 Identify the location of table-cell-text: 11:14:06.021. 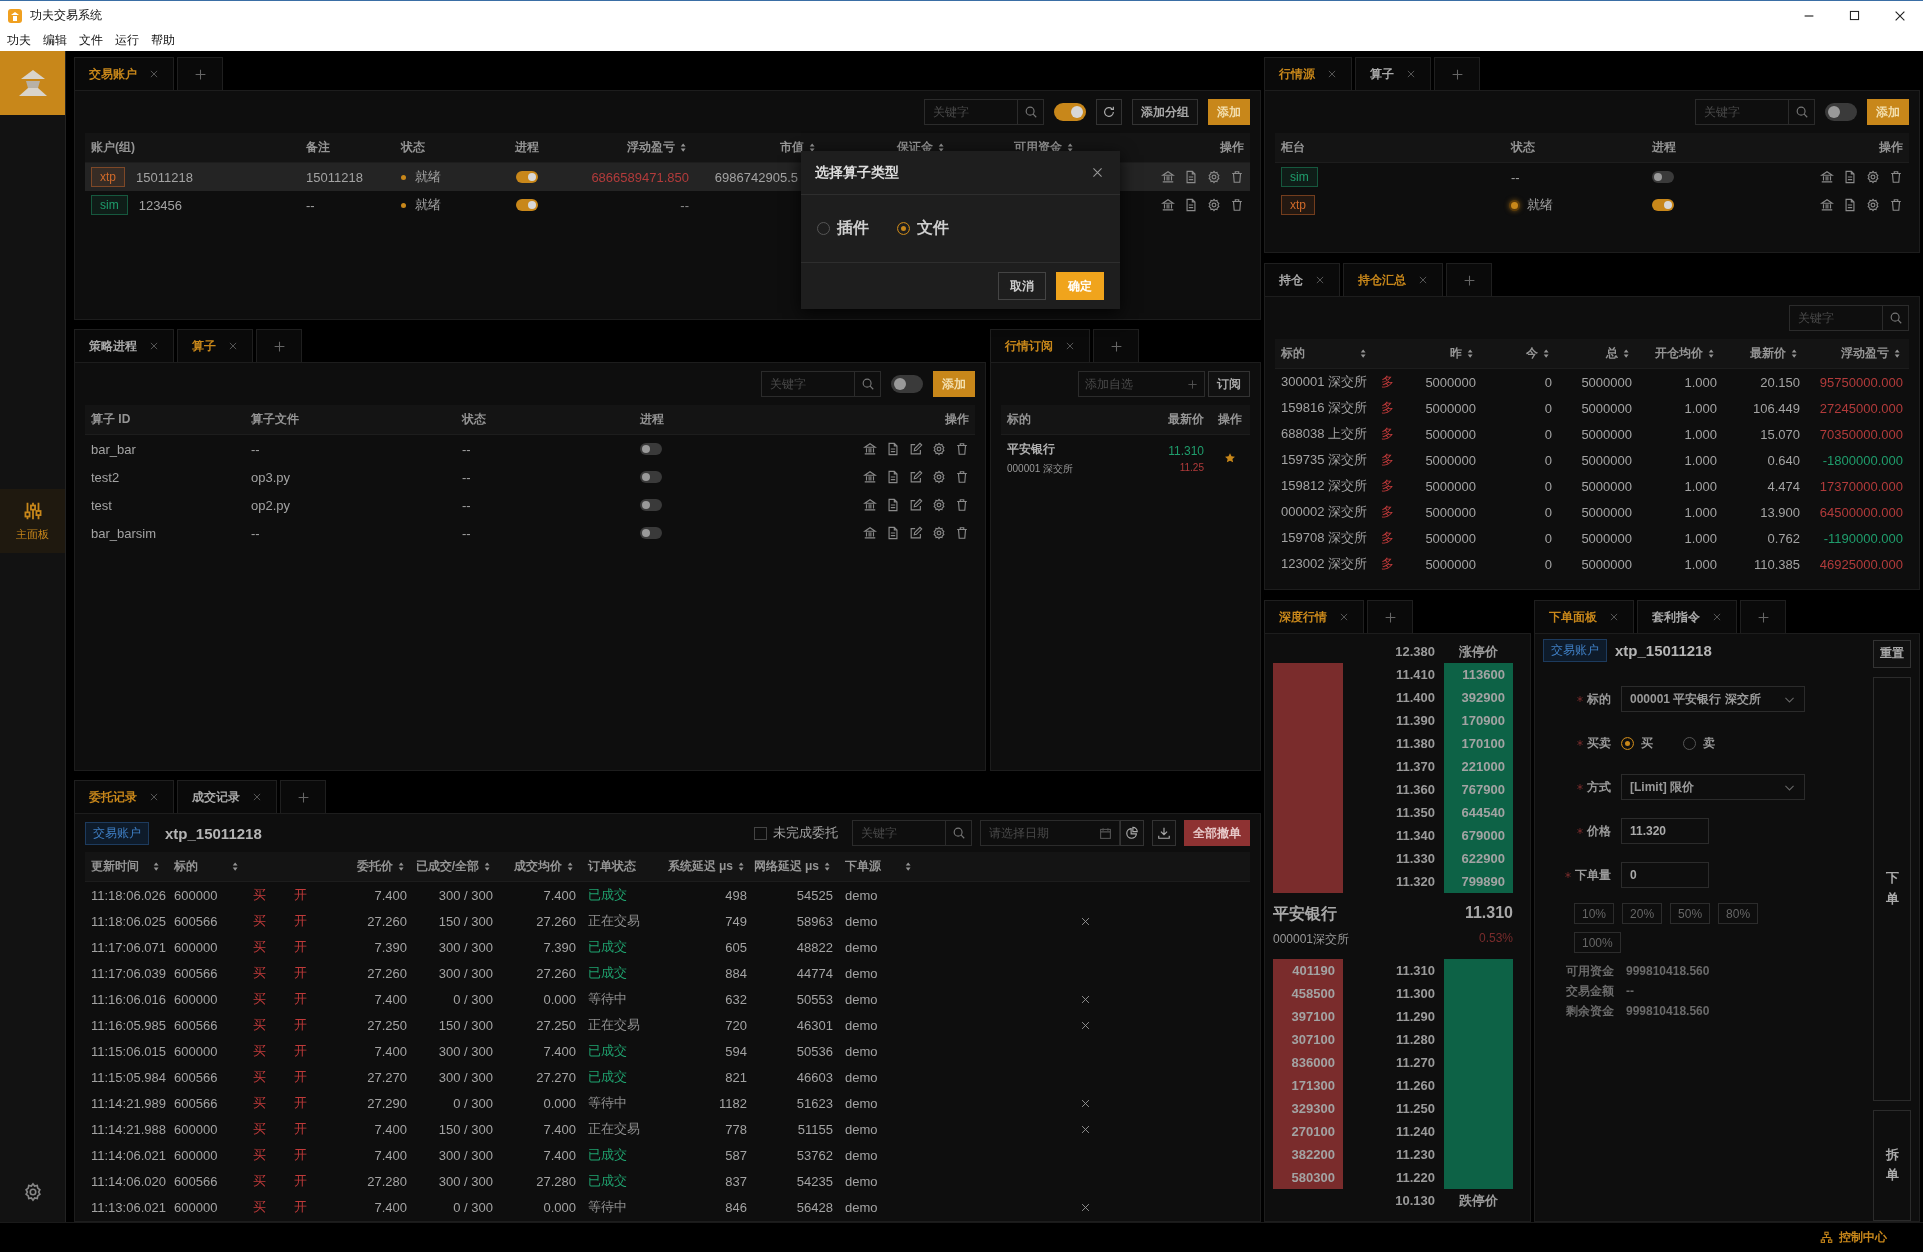
(128, 1155).